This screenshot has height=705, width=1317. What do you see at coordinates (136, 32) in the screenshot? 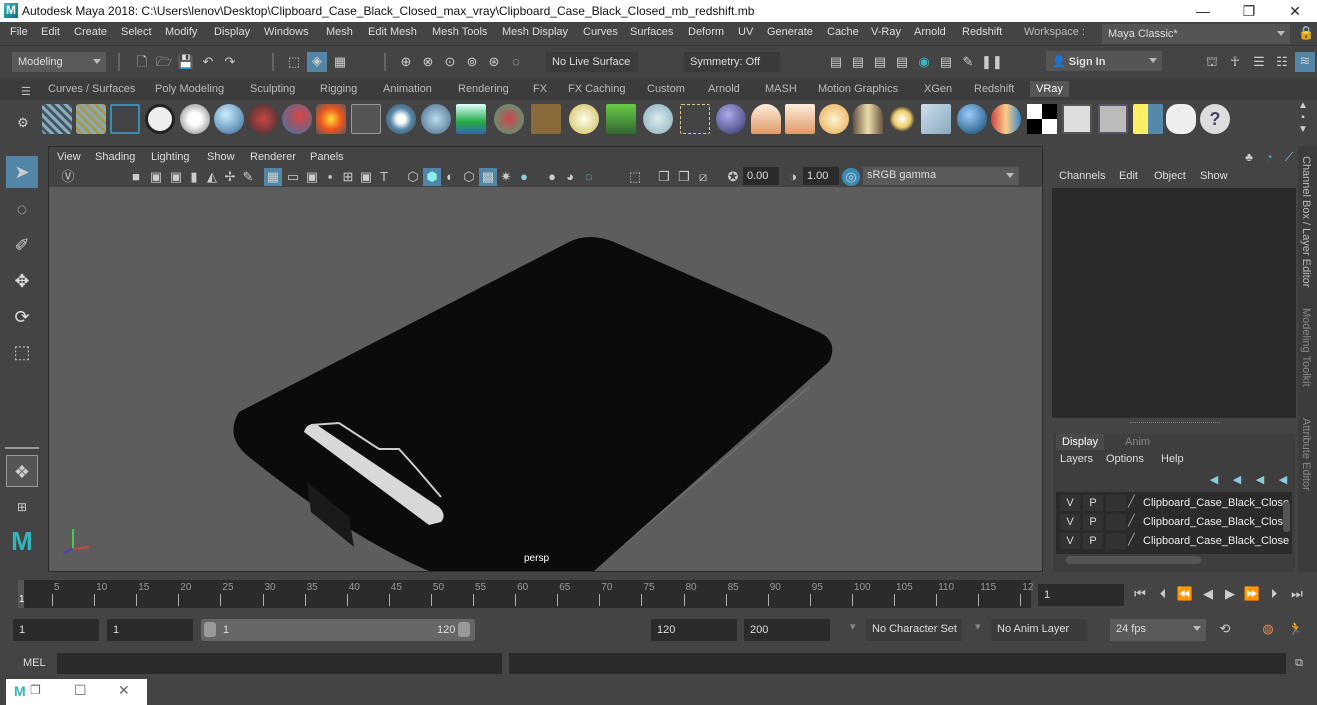
I see `menu-select: Select` at bounding box center [136, 32].